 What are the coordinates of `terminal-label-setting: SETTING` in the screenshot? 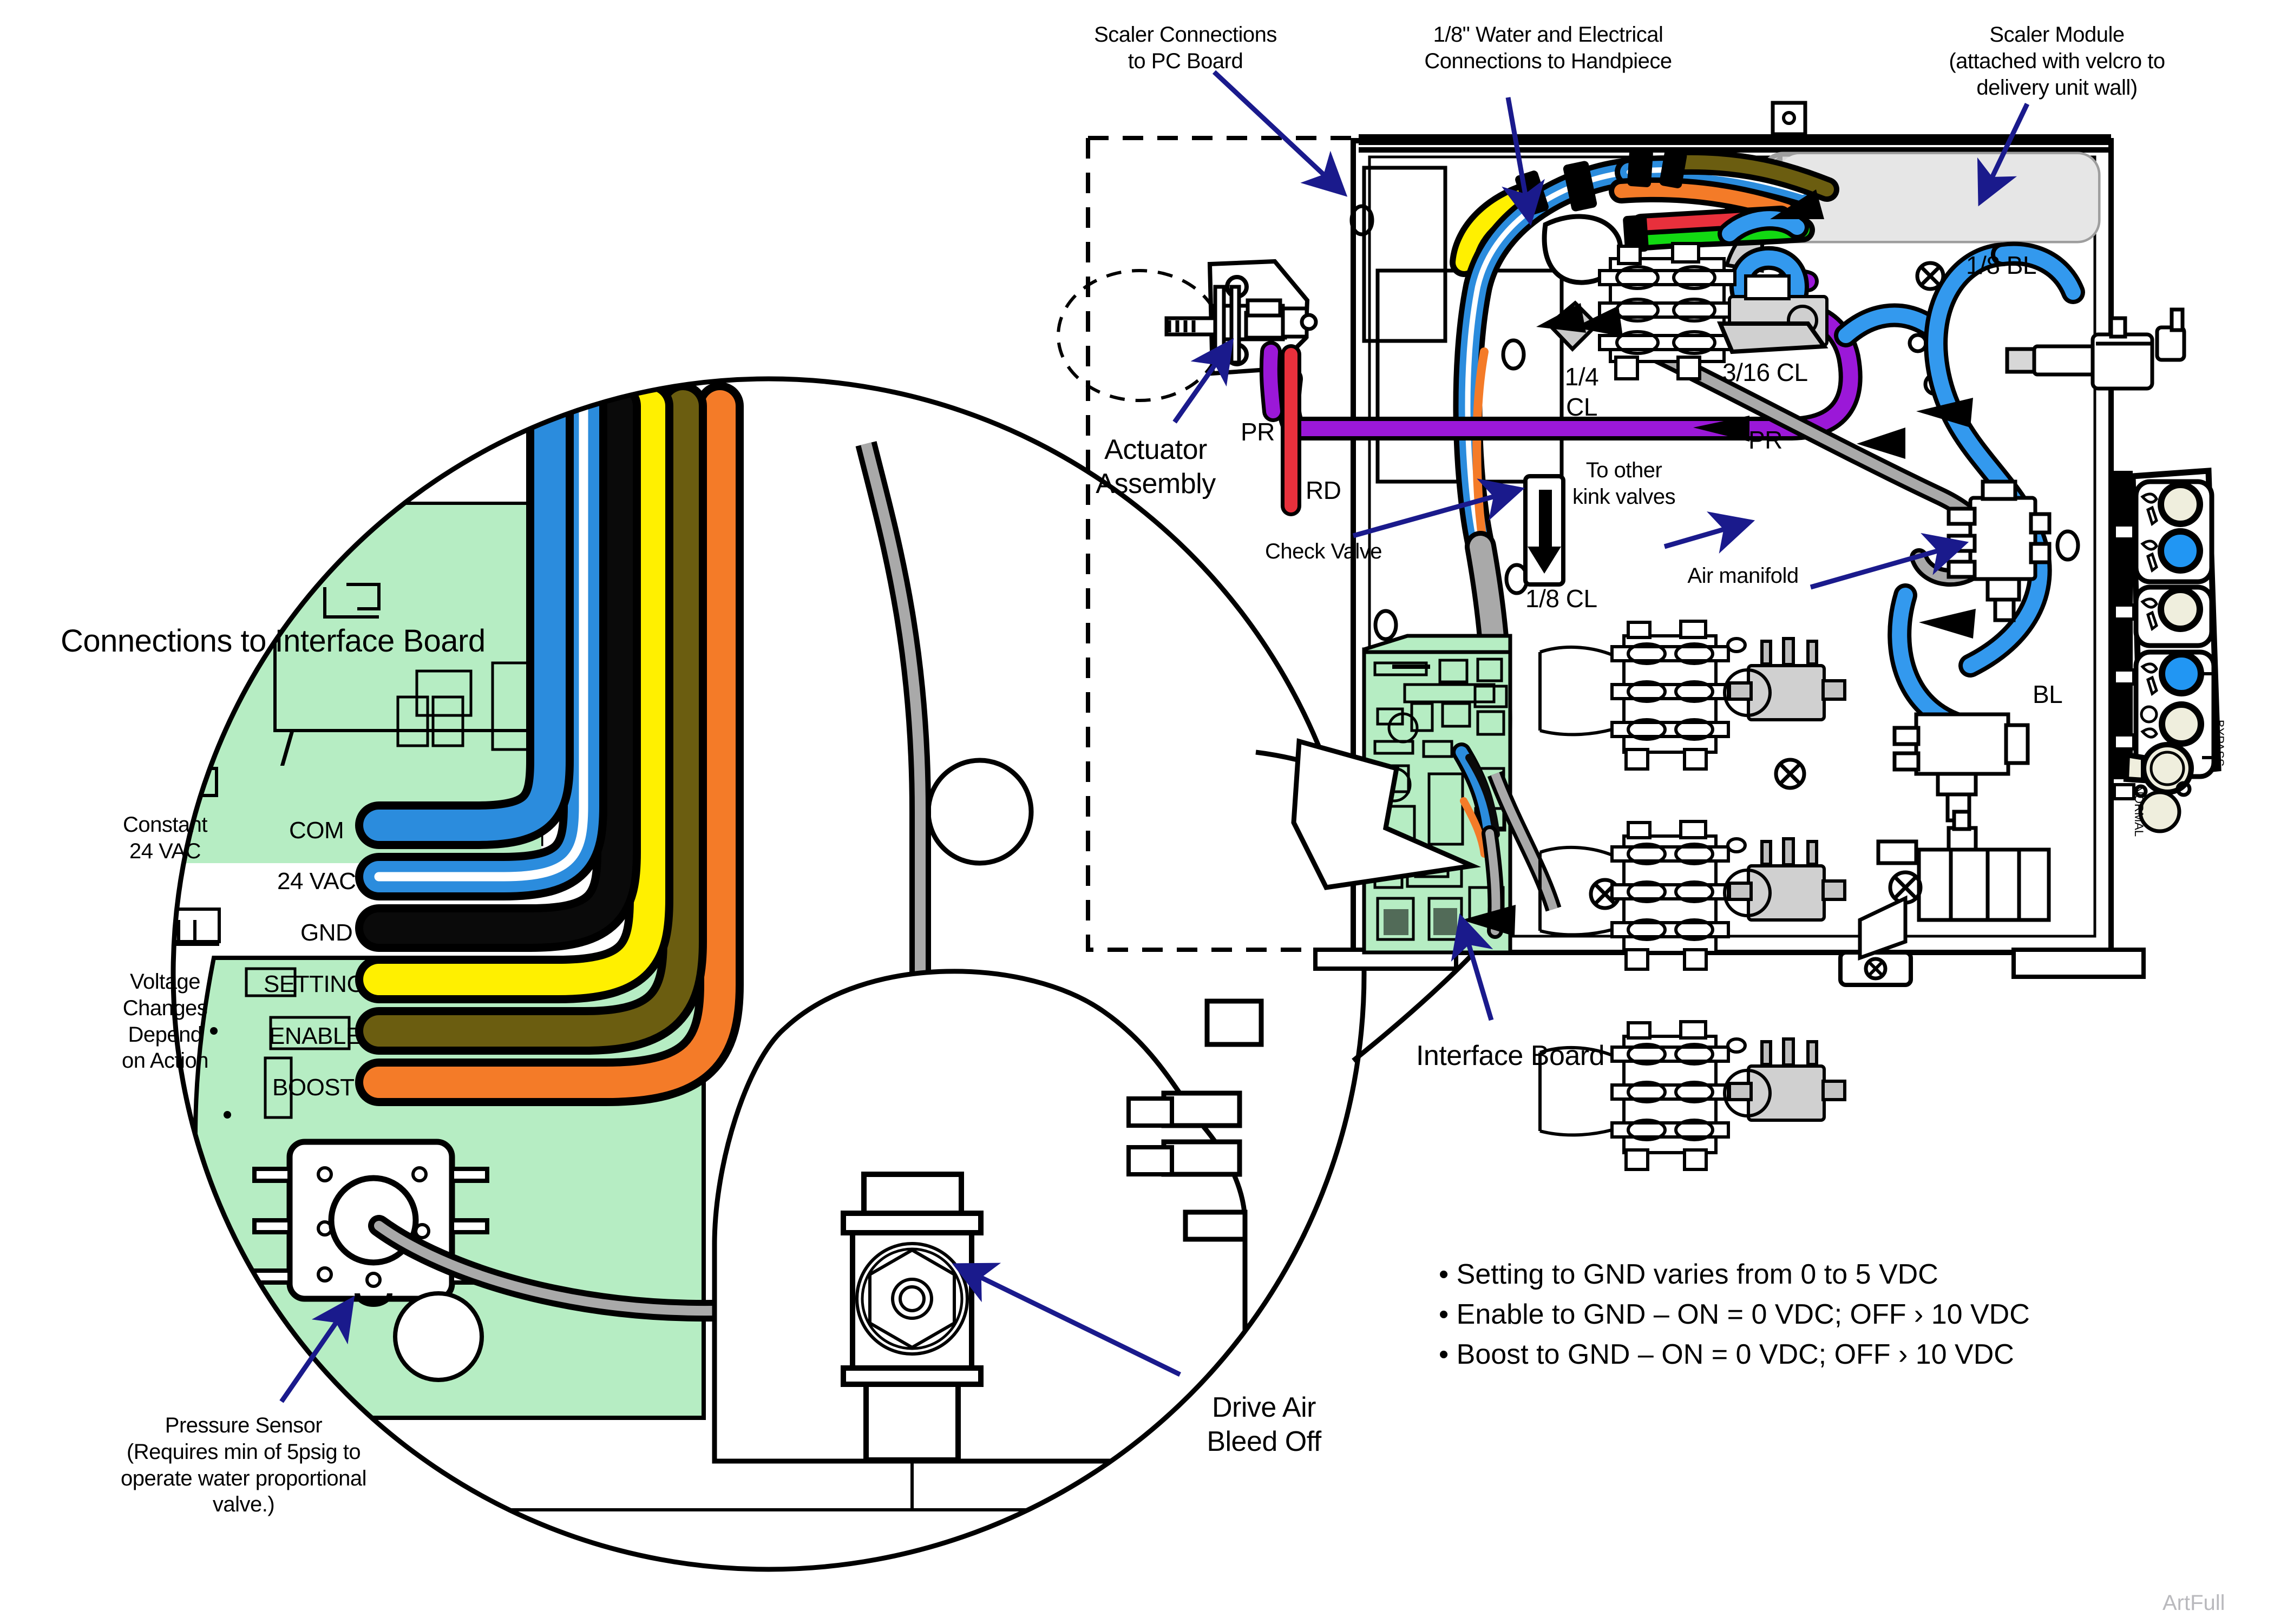 It's located at (314, 984).